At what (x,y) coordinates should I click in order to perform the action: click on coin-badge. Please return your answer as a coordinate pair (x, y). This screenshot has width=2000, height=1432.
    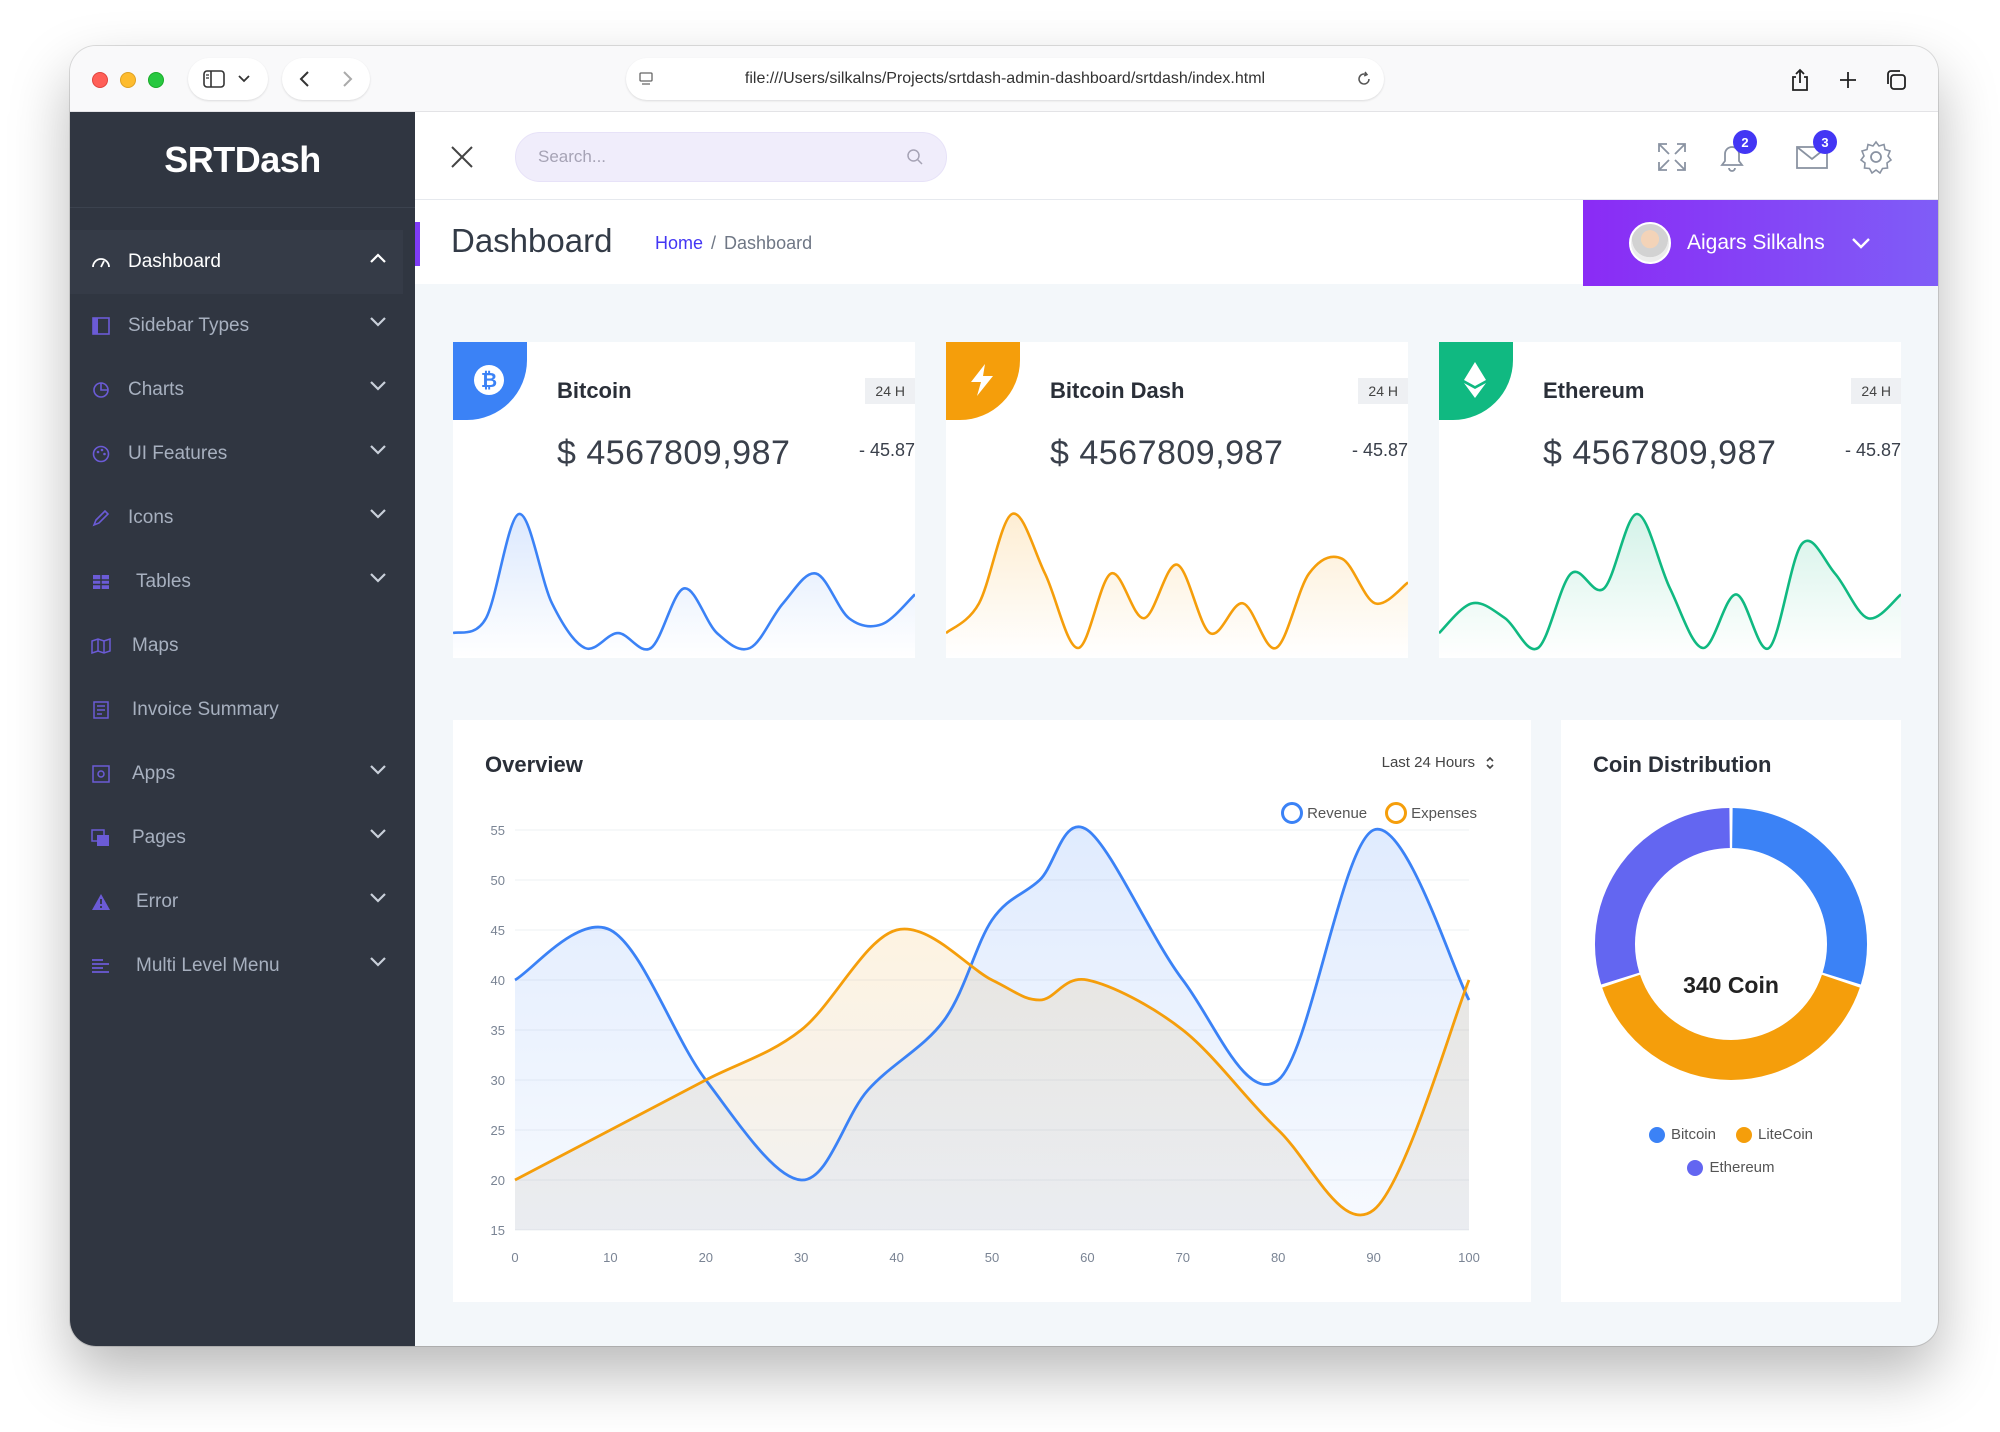
    Looking at the image, I should click on (1476, 381).